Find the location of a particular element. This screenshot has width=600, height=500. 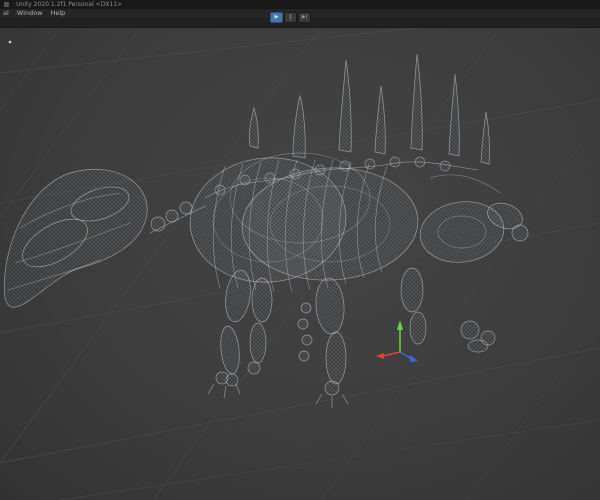

play-button: ▶ is located at coordinates (276, 17).